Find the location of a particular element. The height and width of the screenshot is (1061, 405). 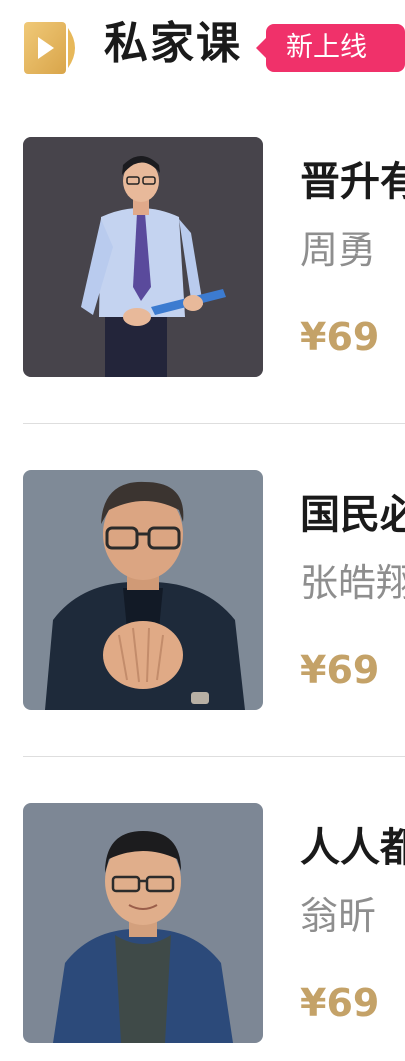

teacher-name: 翁昕 is located at coordinates (338, 916).